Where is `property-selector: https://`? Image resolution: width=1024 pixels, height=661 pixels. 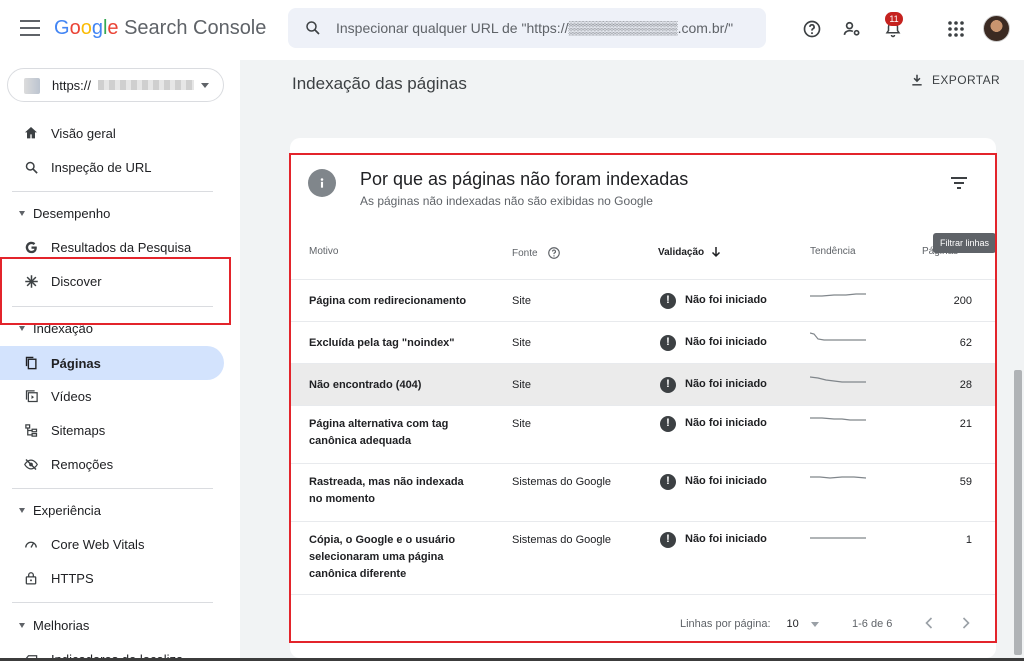
property-selector: https:// is located at coordinates (115, 85).